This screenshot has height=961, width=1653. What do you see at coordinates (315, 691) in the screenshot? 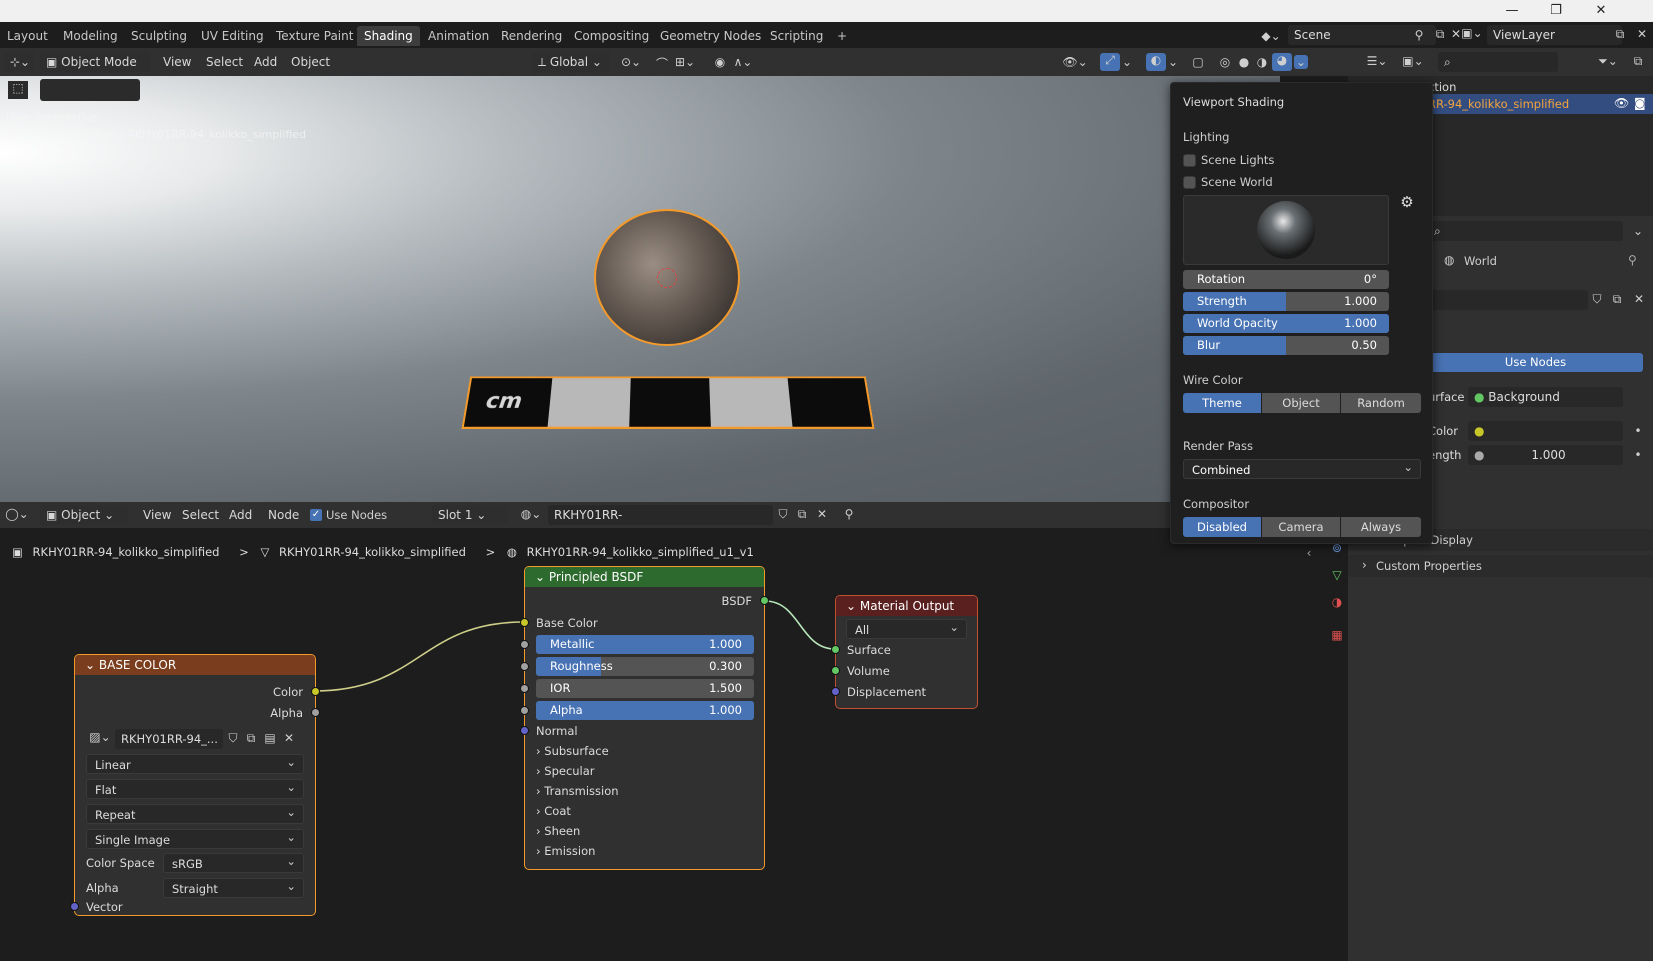
I see `color-output-socket` at bounding box center [315, 691].